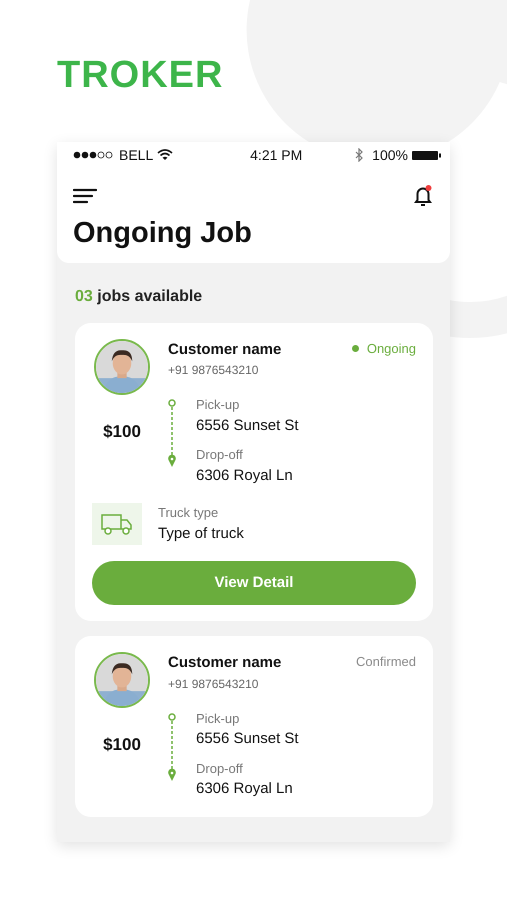 This screenshot has width=507, height=900. What do you see at coordinates (423, 196) in the screenshot?
I see `notification-bell-icon` at bounding box center [423, 196].